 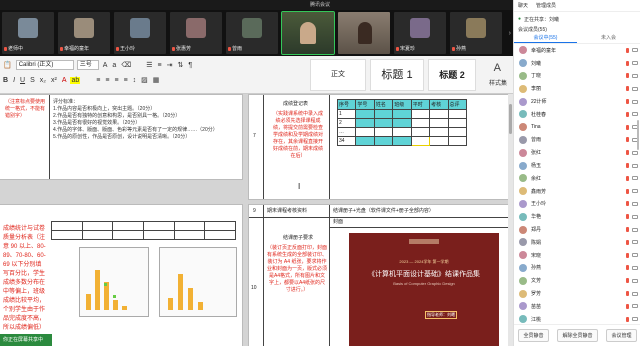 I want to click on borders-icon: ▦, so click(x=156, y=80).